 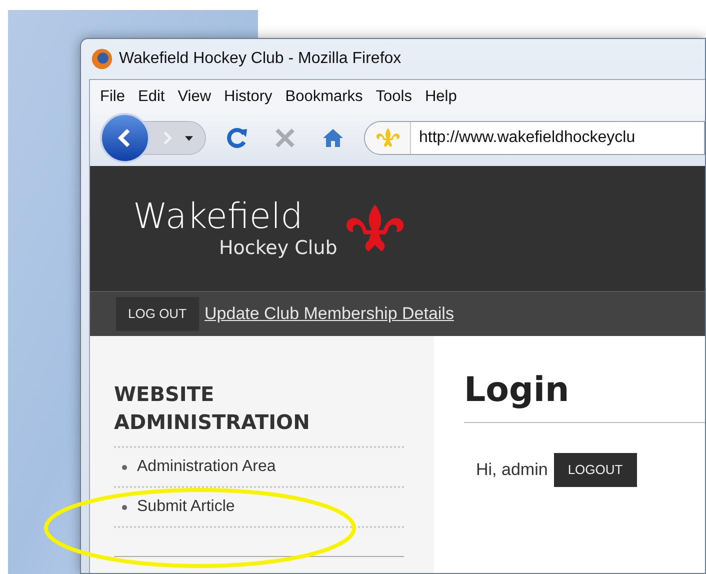 What do you see at coordinates (151, 97) in the screenshot?
I see `menu-item: Edit` at bounding box center [151, 97].